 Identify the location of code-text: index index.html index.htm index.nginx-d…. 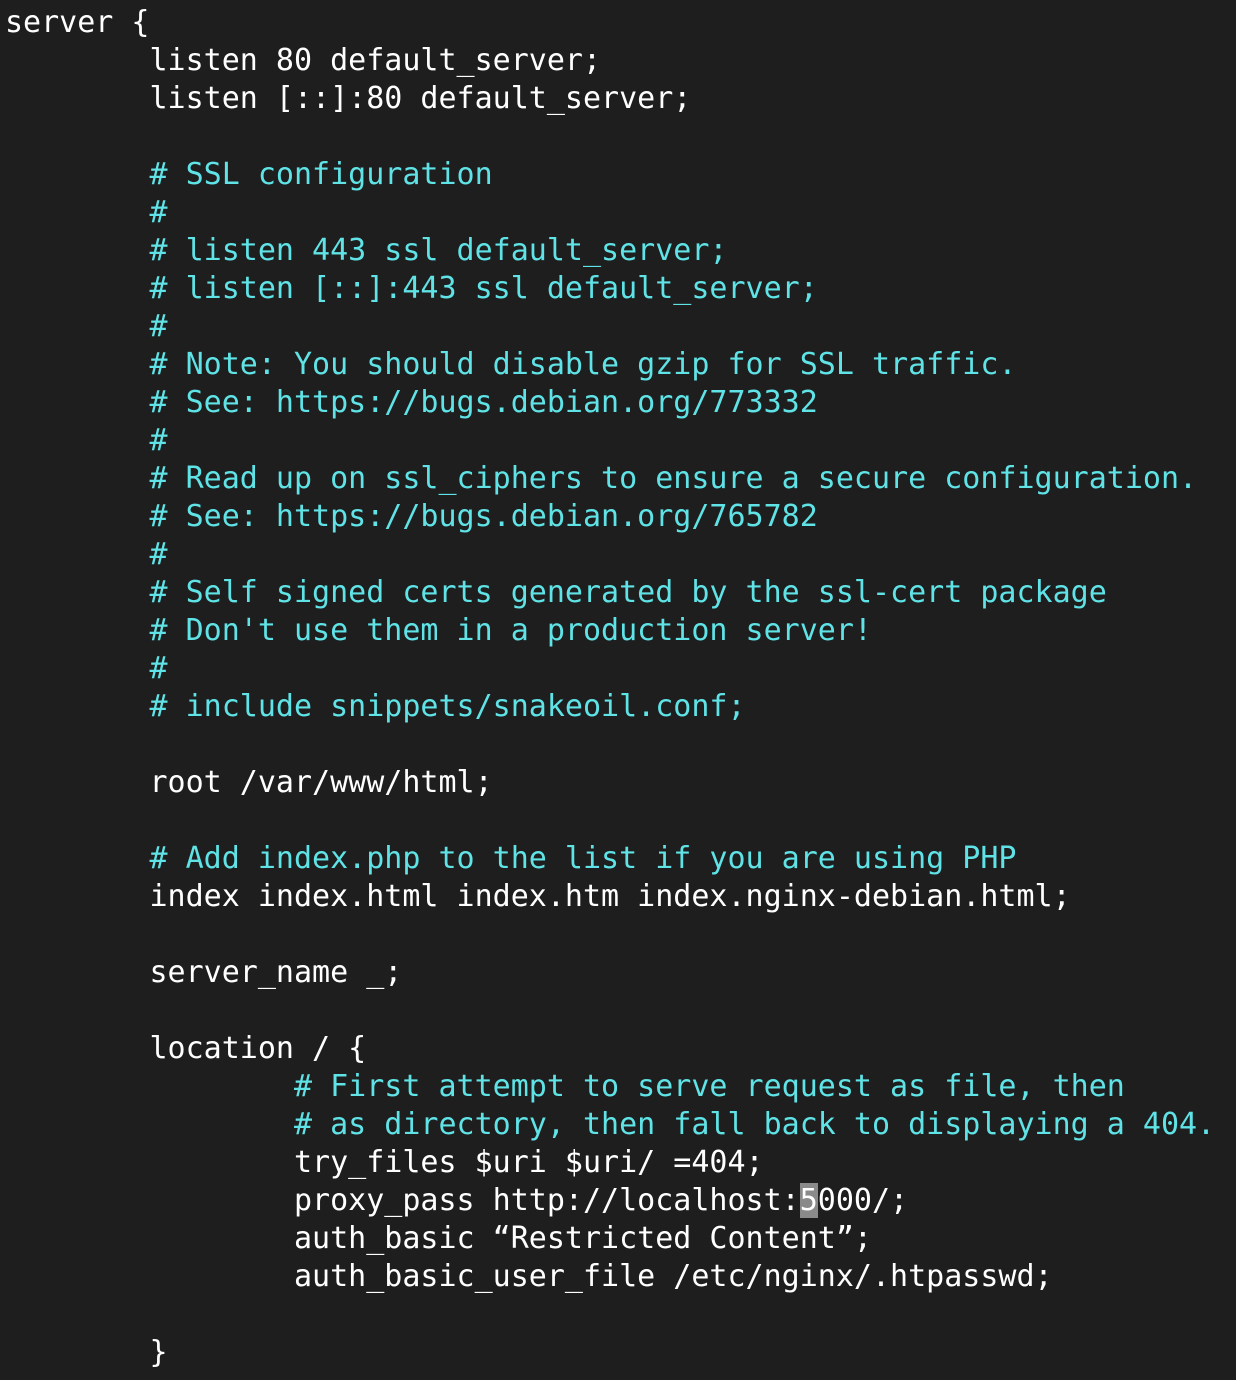
(610, 896).